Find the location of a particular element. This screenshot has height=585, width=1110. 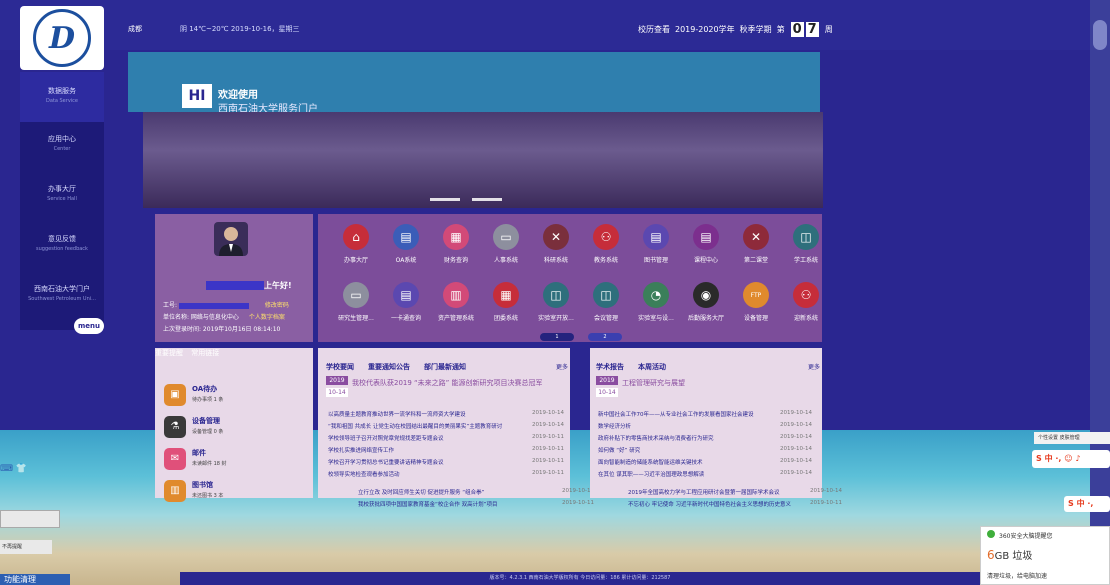

app-tile: ▦ 财务查询 is located at coordinates (456, 244).